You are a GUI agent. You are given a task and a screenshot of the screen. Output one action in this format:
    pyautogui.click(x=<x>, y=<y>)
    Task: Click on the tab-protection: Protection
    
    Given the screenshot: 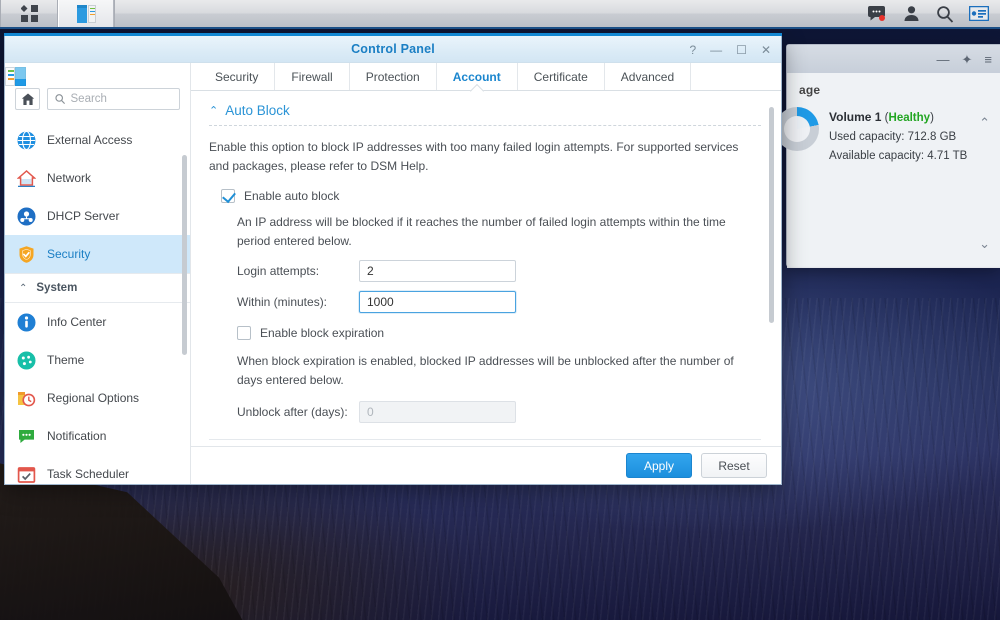 What is the action you would take?
    pyautogui.click(x=392, y=76)
    